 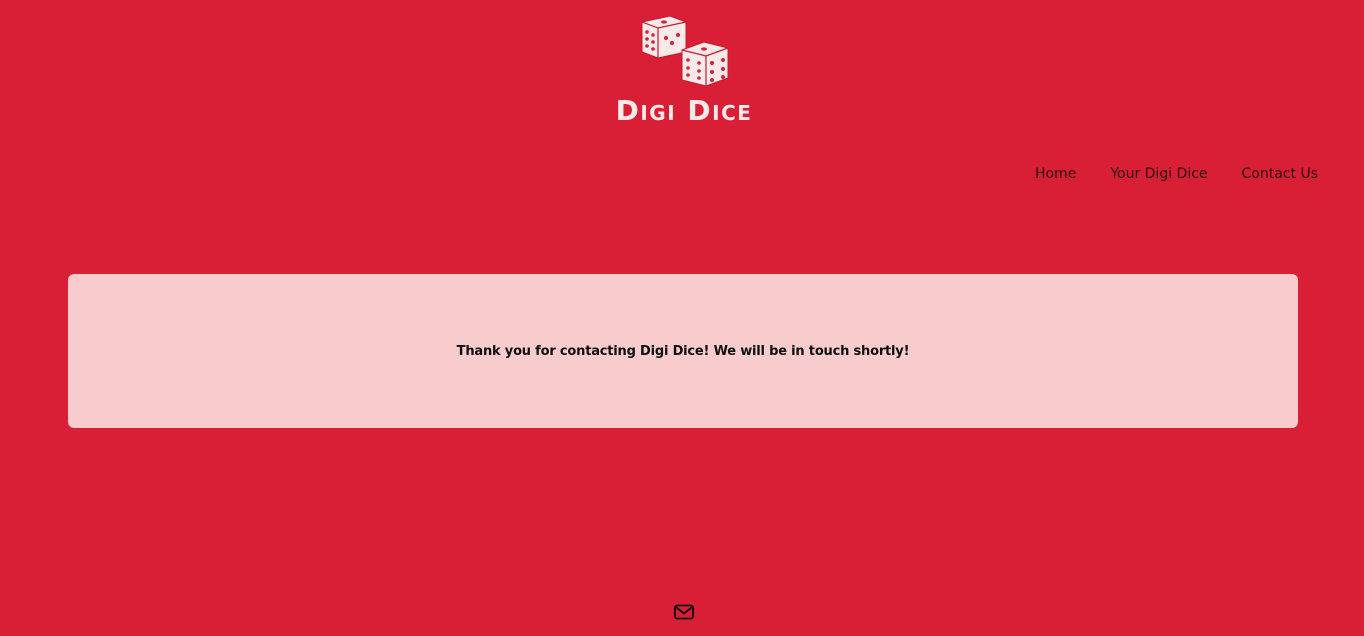 What do you see at coordinates (1280, 174) in the screenshot?
I see `nav-contact-us-link: Contact Us` at bounding box center [1280, 174].